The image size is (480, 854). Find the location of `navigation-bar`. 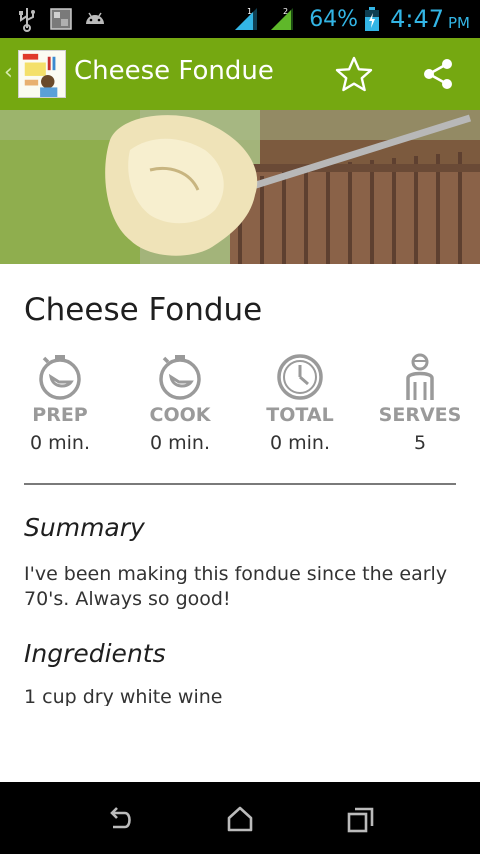

navigation-bar is located at coordinates (240, 818).